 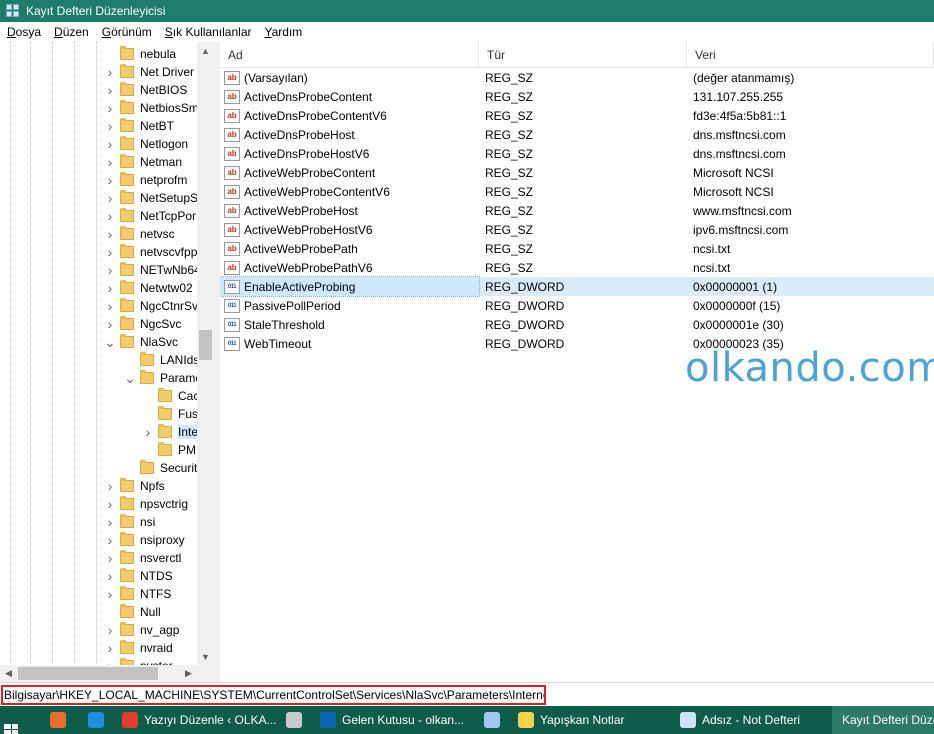 I want to click on tree-node: › nv_agp, so click(x=141, y=630).